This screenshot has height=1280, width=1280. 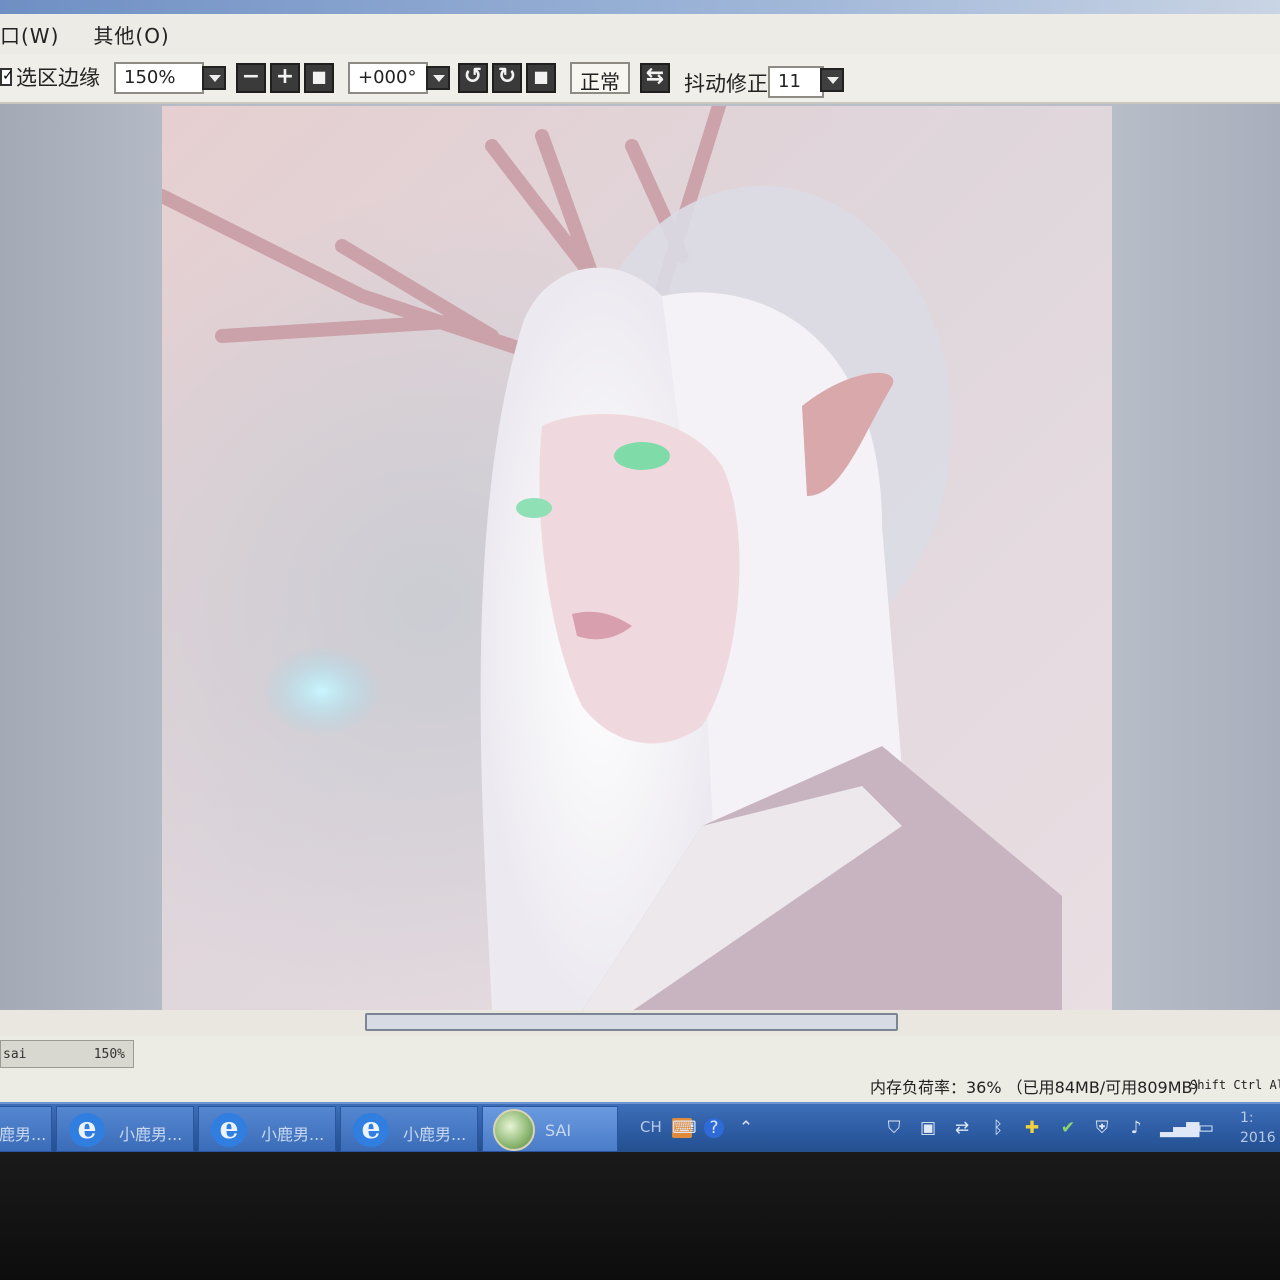 What do you see at coordinates (322, 691) in the screenshot?
I see `butterfly` at bounding box center [322, 691].